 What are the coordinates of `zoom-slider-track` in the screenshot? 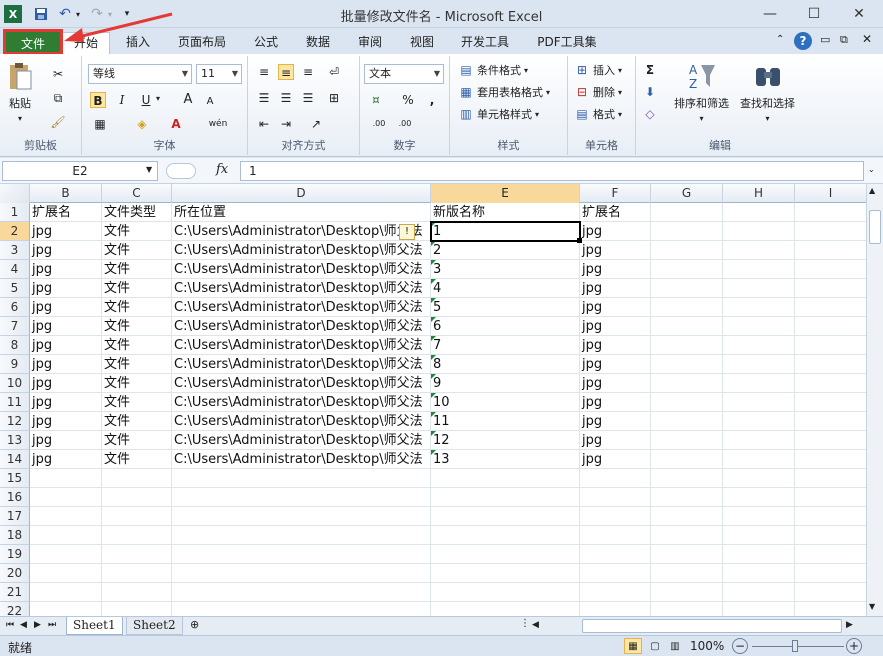 It's located at (798, 646).